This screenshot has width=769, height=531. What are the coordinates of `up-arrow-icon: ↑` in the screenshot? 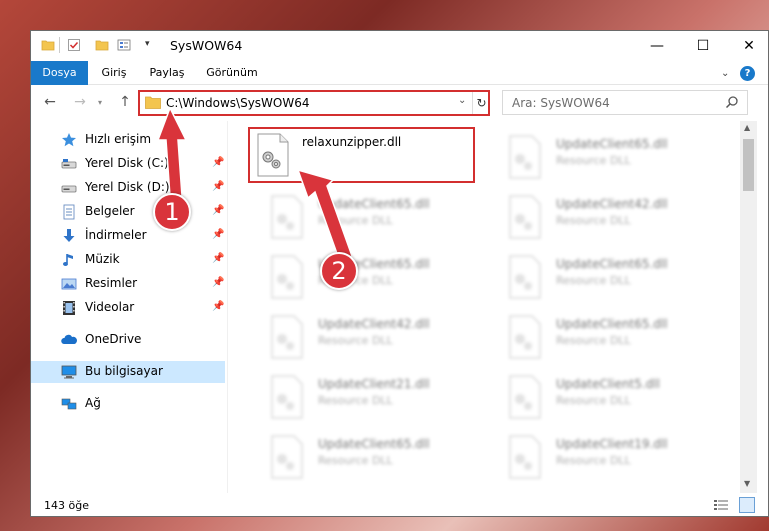 It's located at (125, 102).